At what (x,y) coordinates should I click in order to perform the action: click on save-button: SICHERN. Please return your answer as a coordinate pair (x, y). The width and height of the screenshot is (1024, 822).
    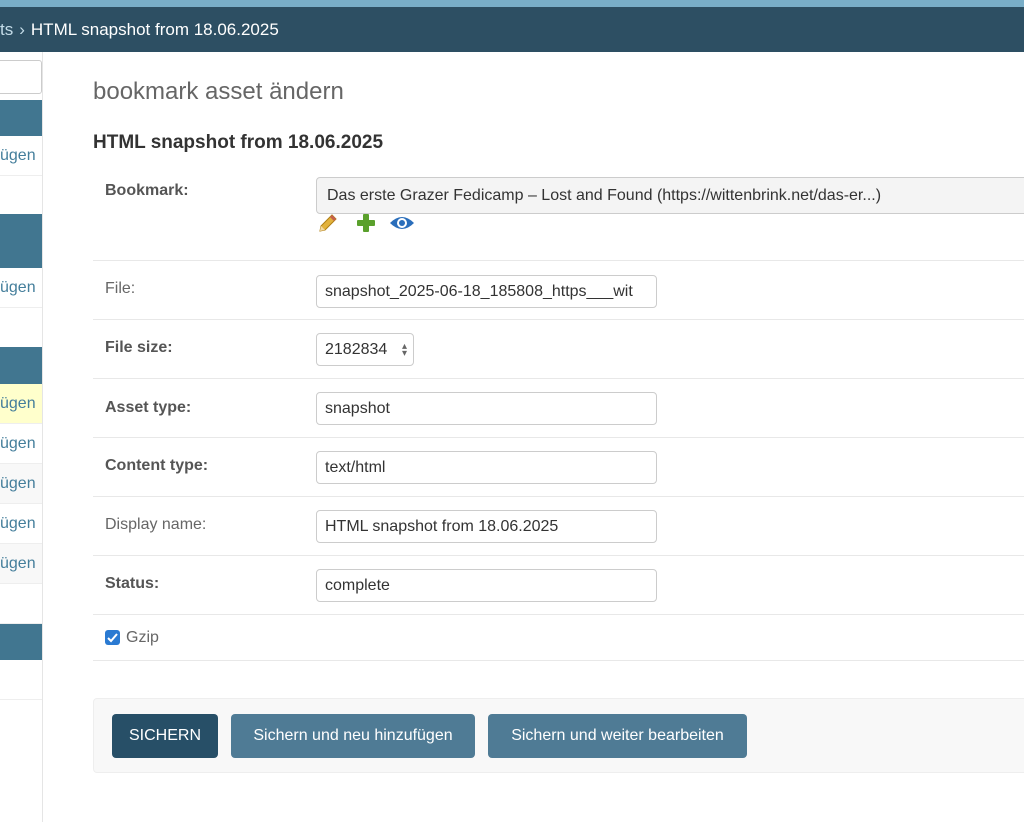
    Looking at the image, I should click on (165, 736).